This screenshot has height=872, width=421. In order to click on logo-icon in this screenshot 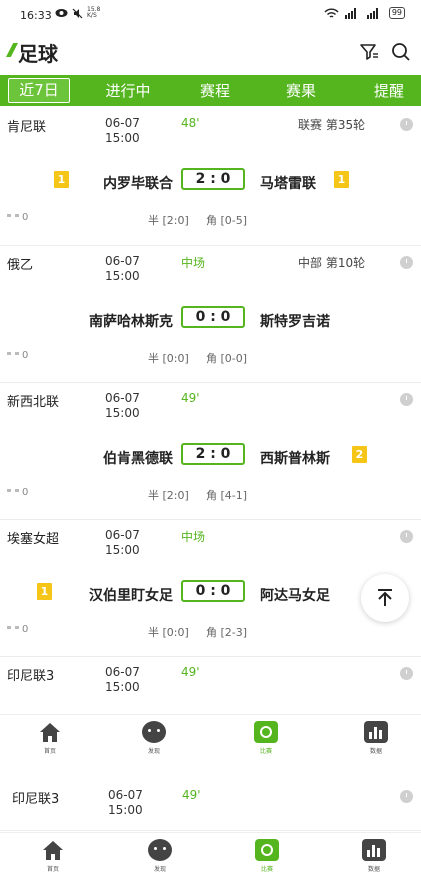, I will do `click(12, 50)`.